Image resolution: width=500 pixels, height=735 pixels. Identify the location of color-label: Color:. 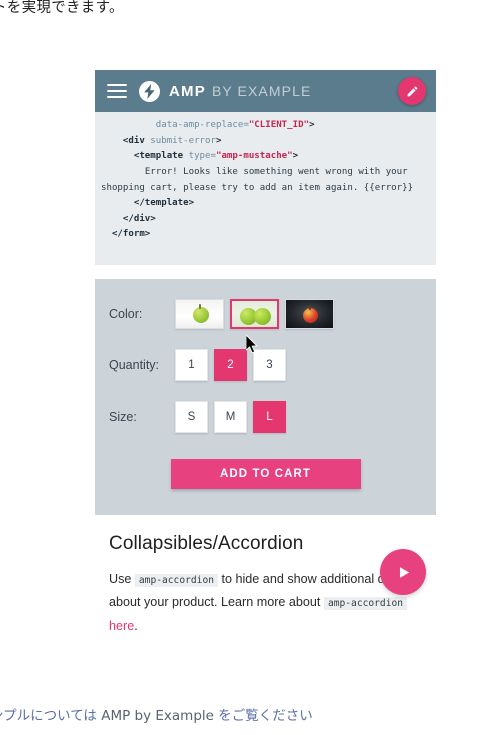
(126, 314).